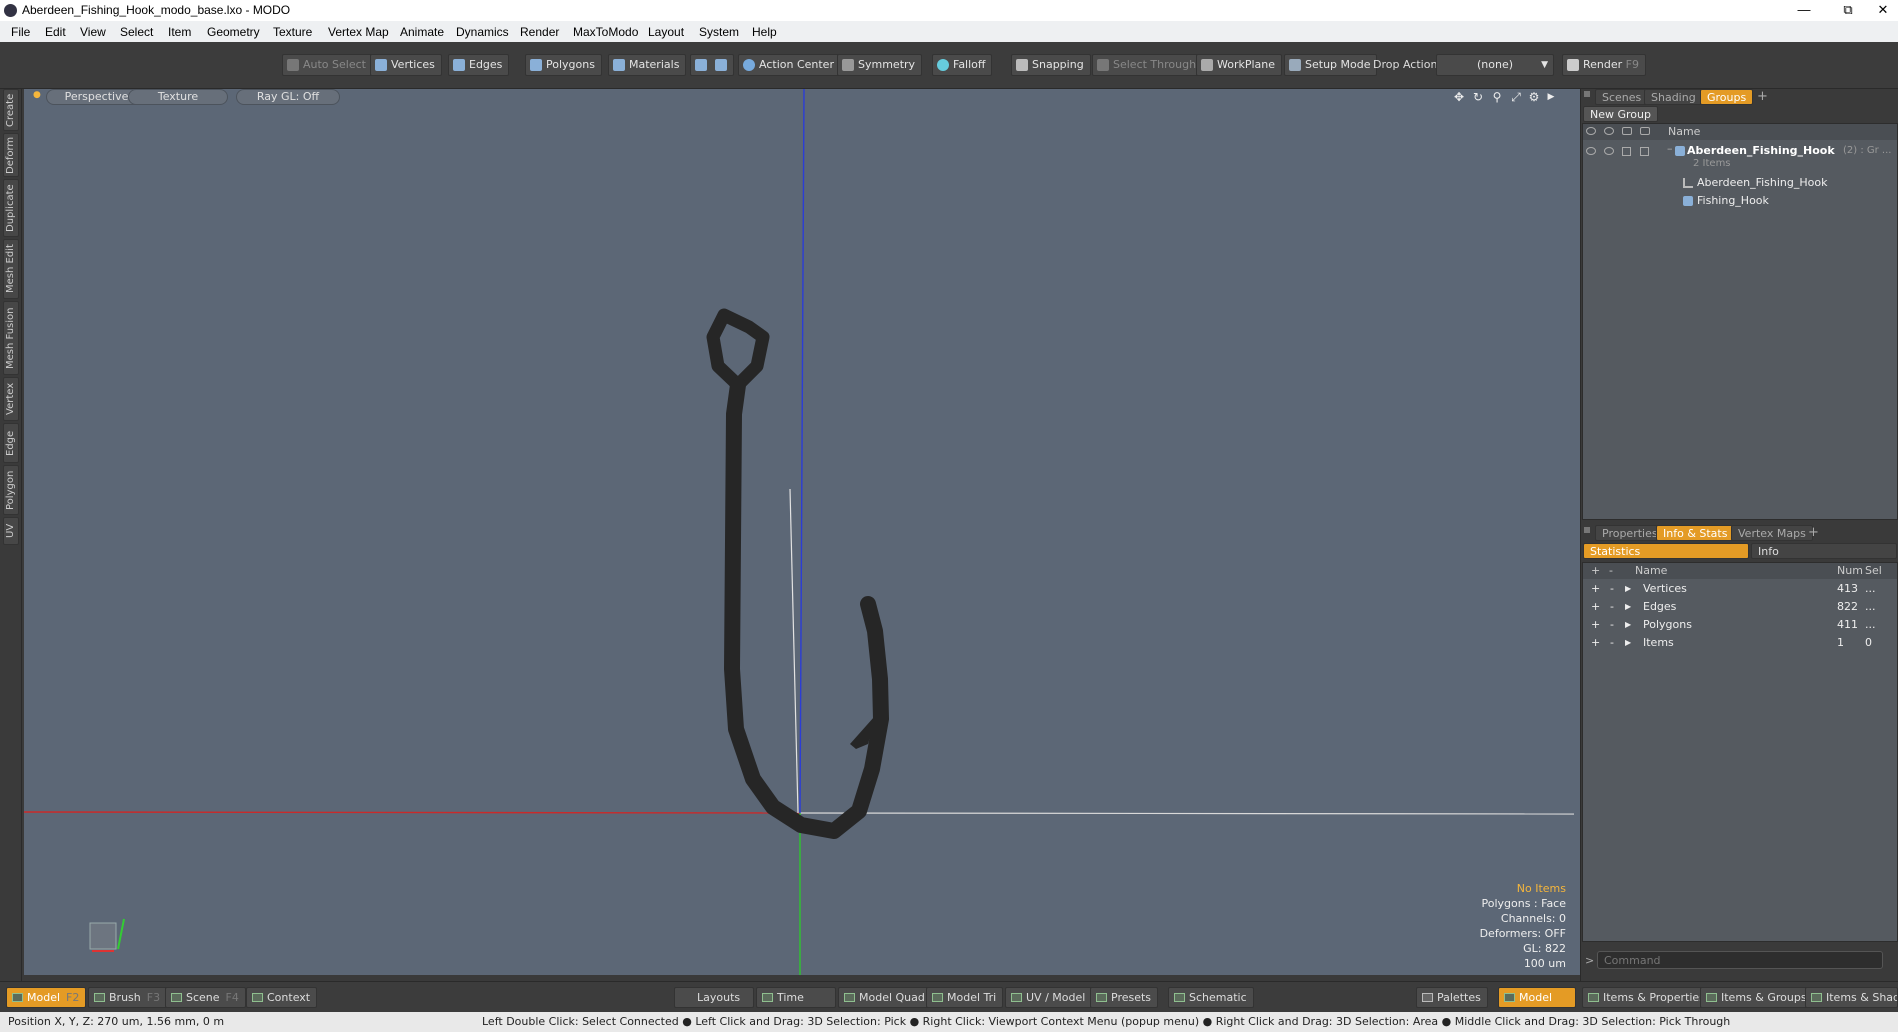 Image resolution: width=1898 pixels, height=1032 pixels. Describe the element at coordinates (1740, 643) in the screenshot. I see `table-row: + - ▶ Items 1 0` at that location.